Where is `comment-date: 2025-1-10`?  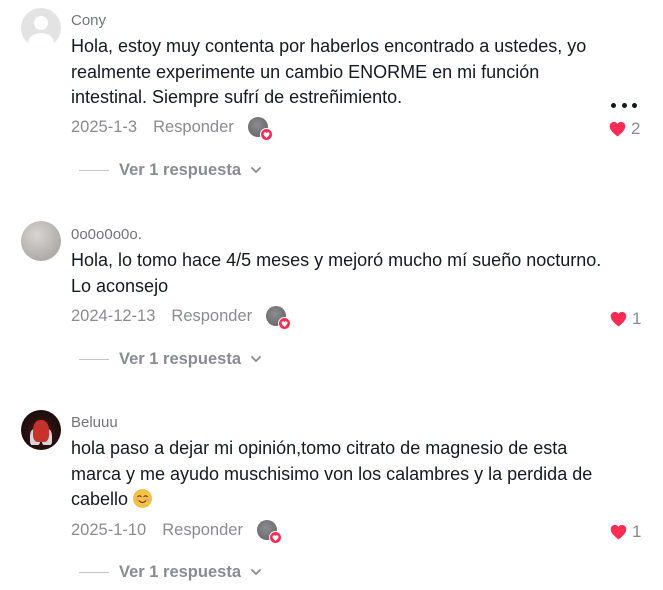
comment-date: 2025-1-10 is located at coordinates (109, 529).